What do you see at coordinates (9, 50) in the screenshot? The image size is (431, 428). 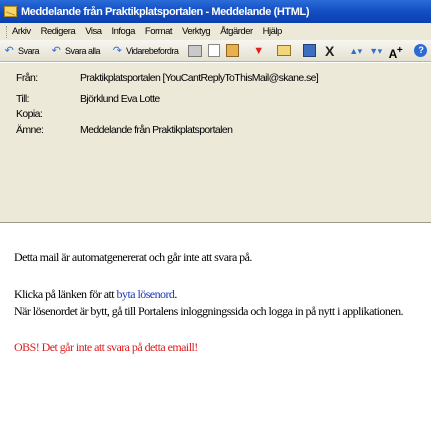 I see `reply-icon: ↶` at bounding box center [9, 50].